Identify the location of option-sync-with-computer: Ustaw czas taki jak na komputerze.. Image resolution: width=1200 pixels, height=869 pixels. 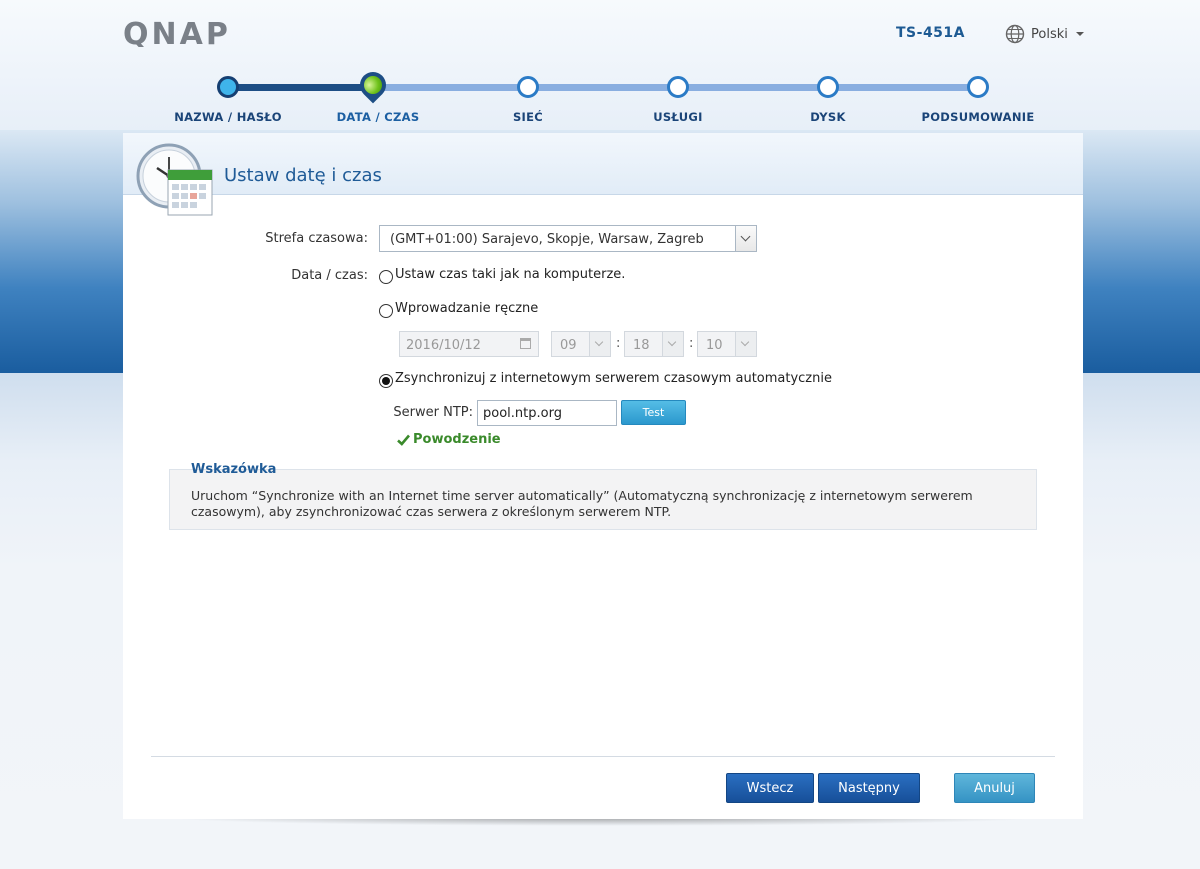
(502, 275).